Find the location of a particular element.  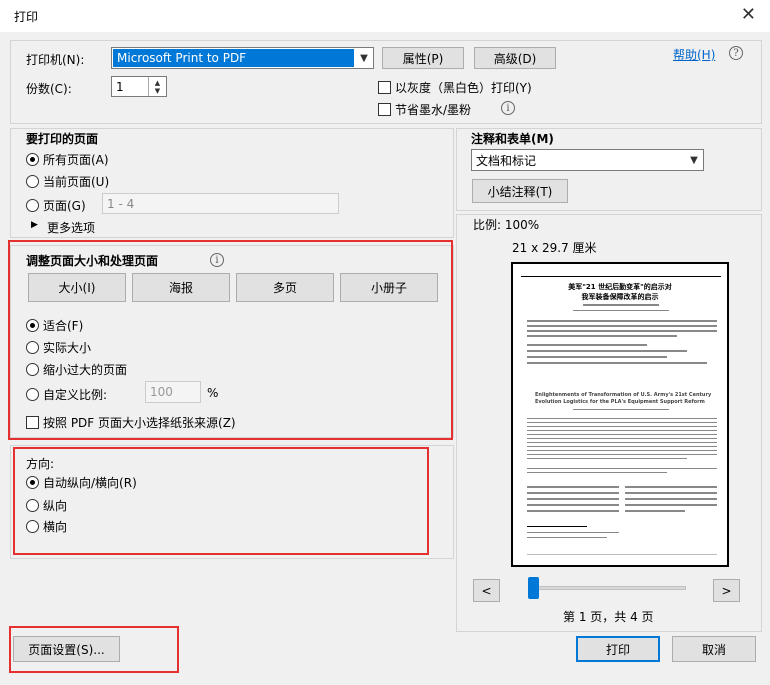

save-ink-label: 节省墨水/墨粉 is located at coordinates (433, 110).